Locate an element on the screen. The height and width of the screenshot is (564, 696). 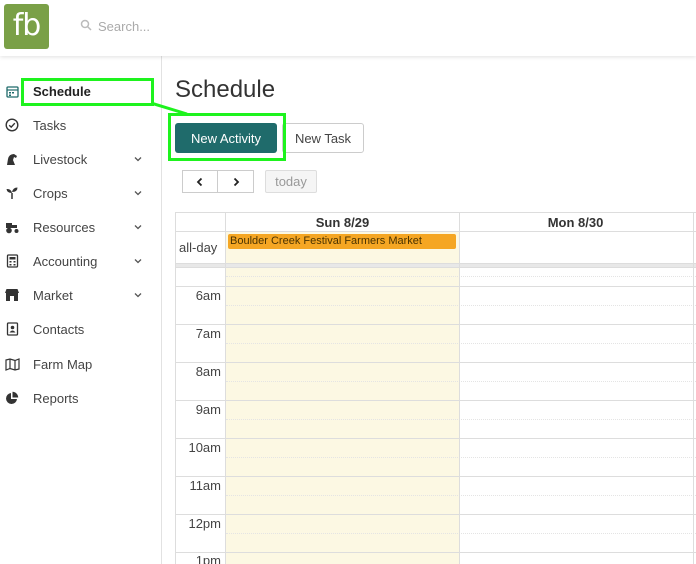
sidebar-item-label: Tasks is located at coordinates (50, 125).